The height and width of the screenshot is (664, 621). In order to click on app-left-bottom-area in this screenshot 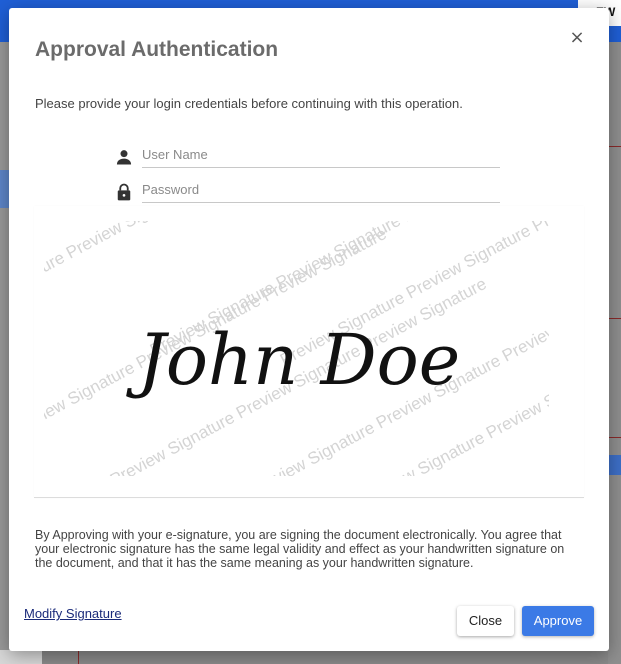, I will do `click(21, 657)`.